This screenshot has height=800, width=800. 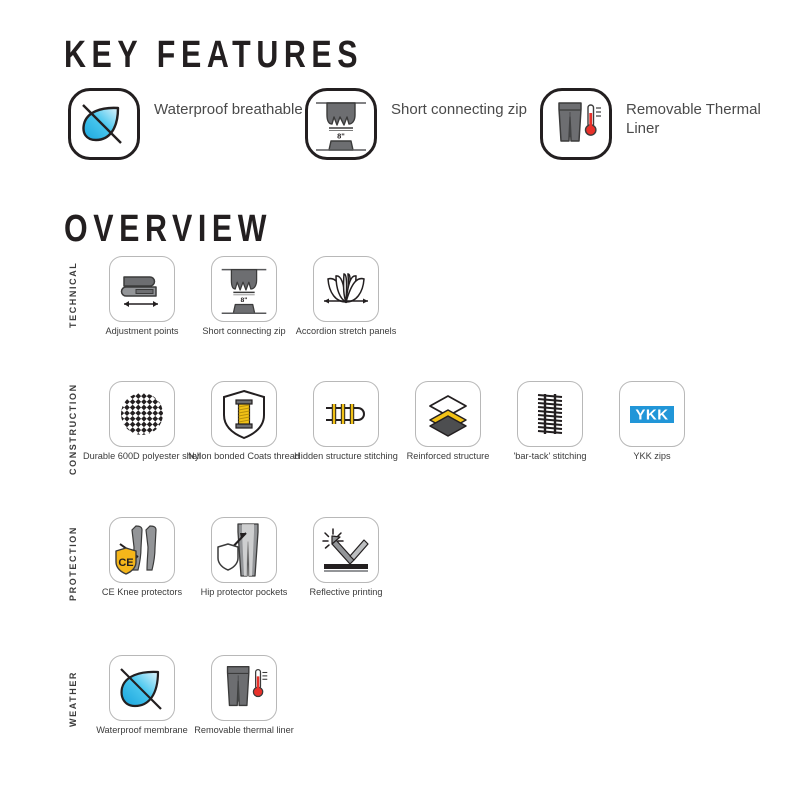 What do you see at coordinates (346, 550) in the screenshot?
I see `reflective-printing-icon` at bounding box center [346, 550].